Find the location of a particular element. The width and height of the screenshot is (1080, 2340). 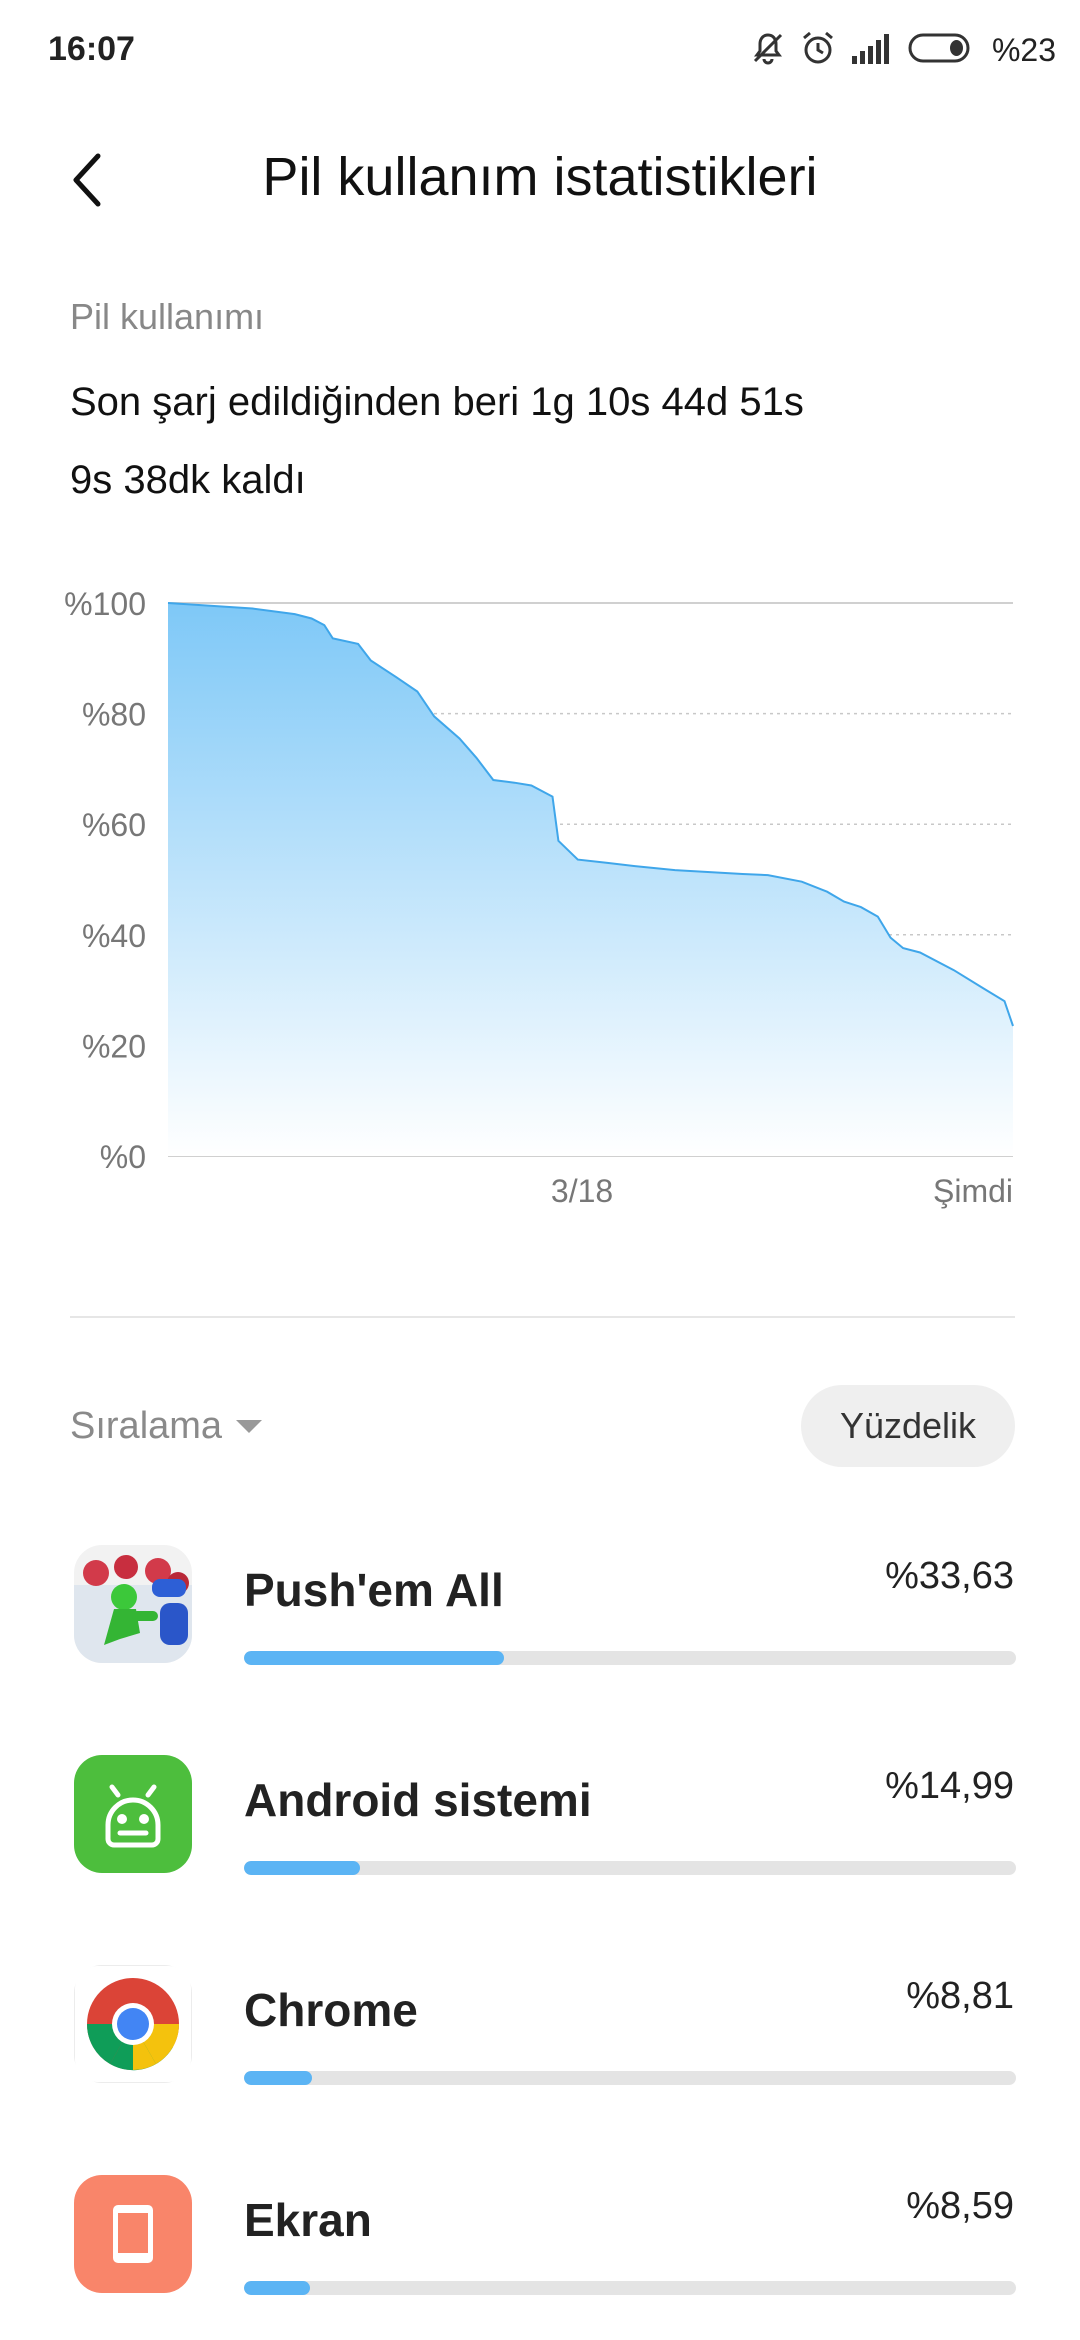

caret-down-icon is located at coordinates (249, 1426).